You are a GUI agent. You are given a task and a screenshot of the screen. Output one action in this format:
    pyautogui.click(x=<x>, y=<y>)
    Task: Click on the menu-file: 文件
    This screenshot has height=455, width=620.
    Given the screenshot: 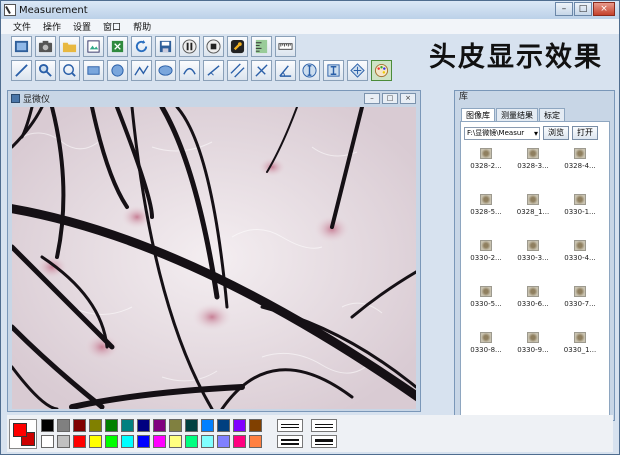 What is the action you would take?
    pyautogui.click(x=22, y=26)
    